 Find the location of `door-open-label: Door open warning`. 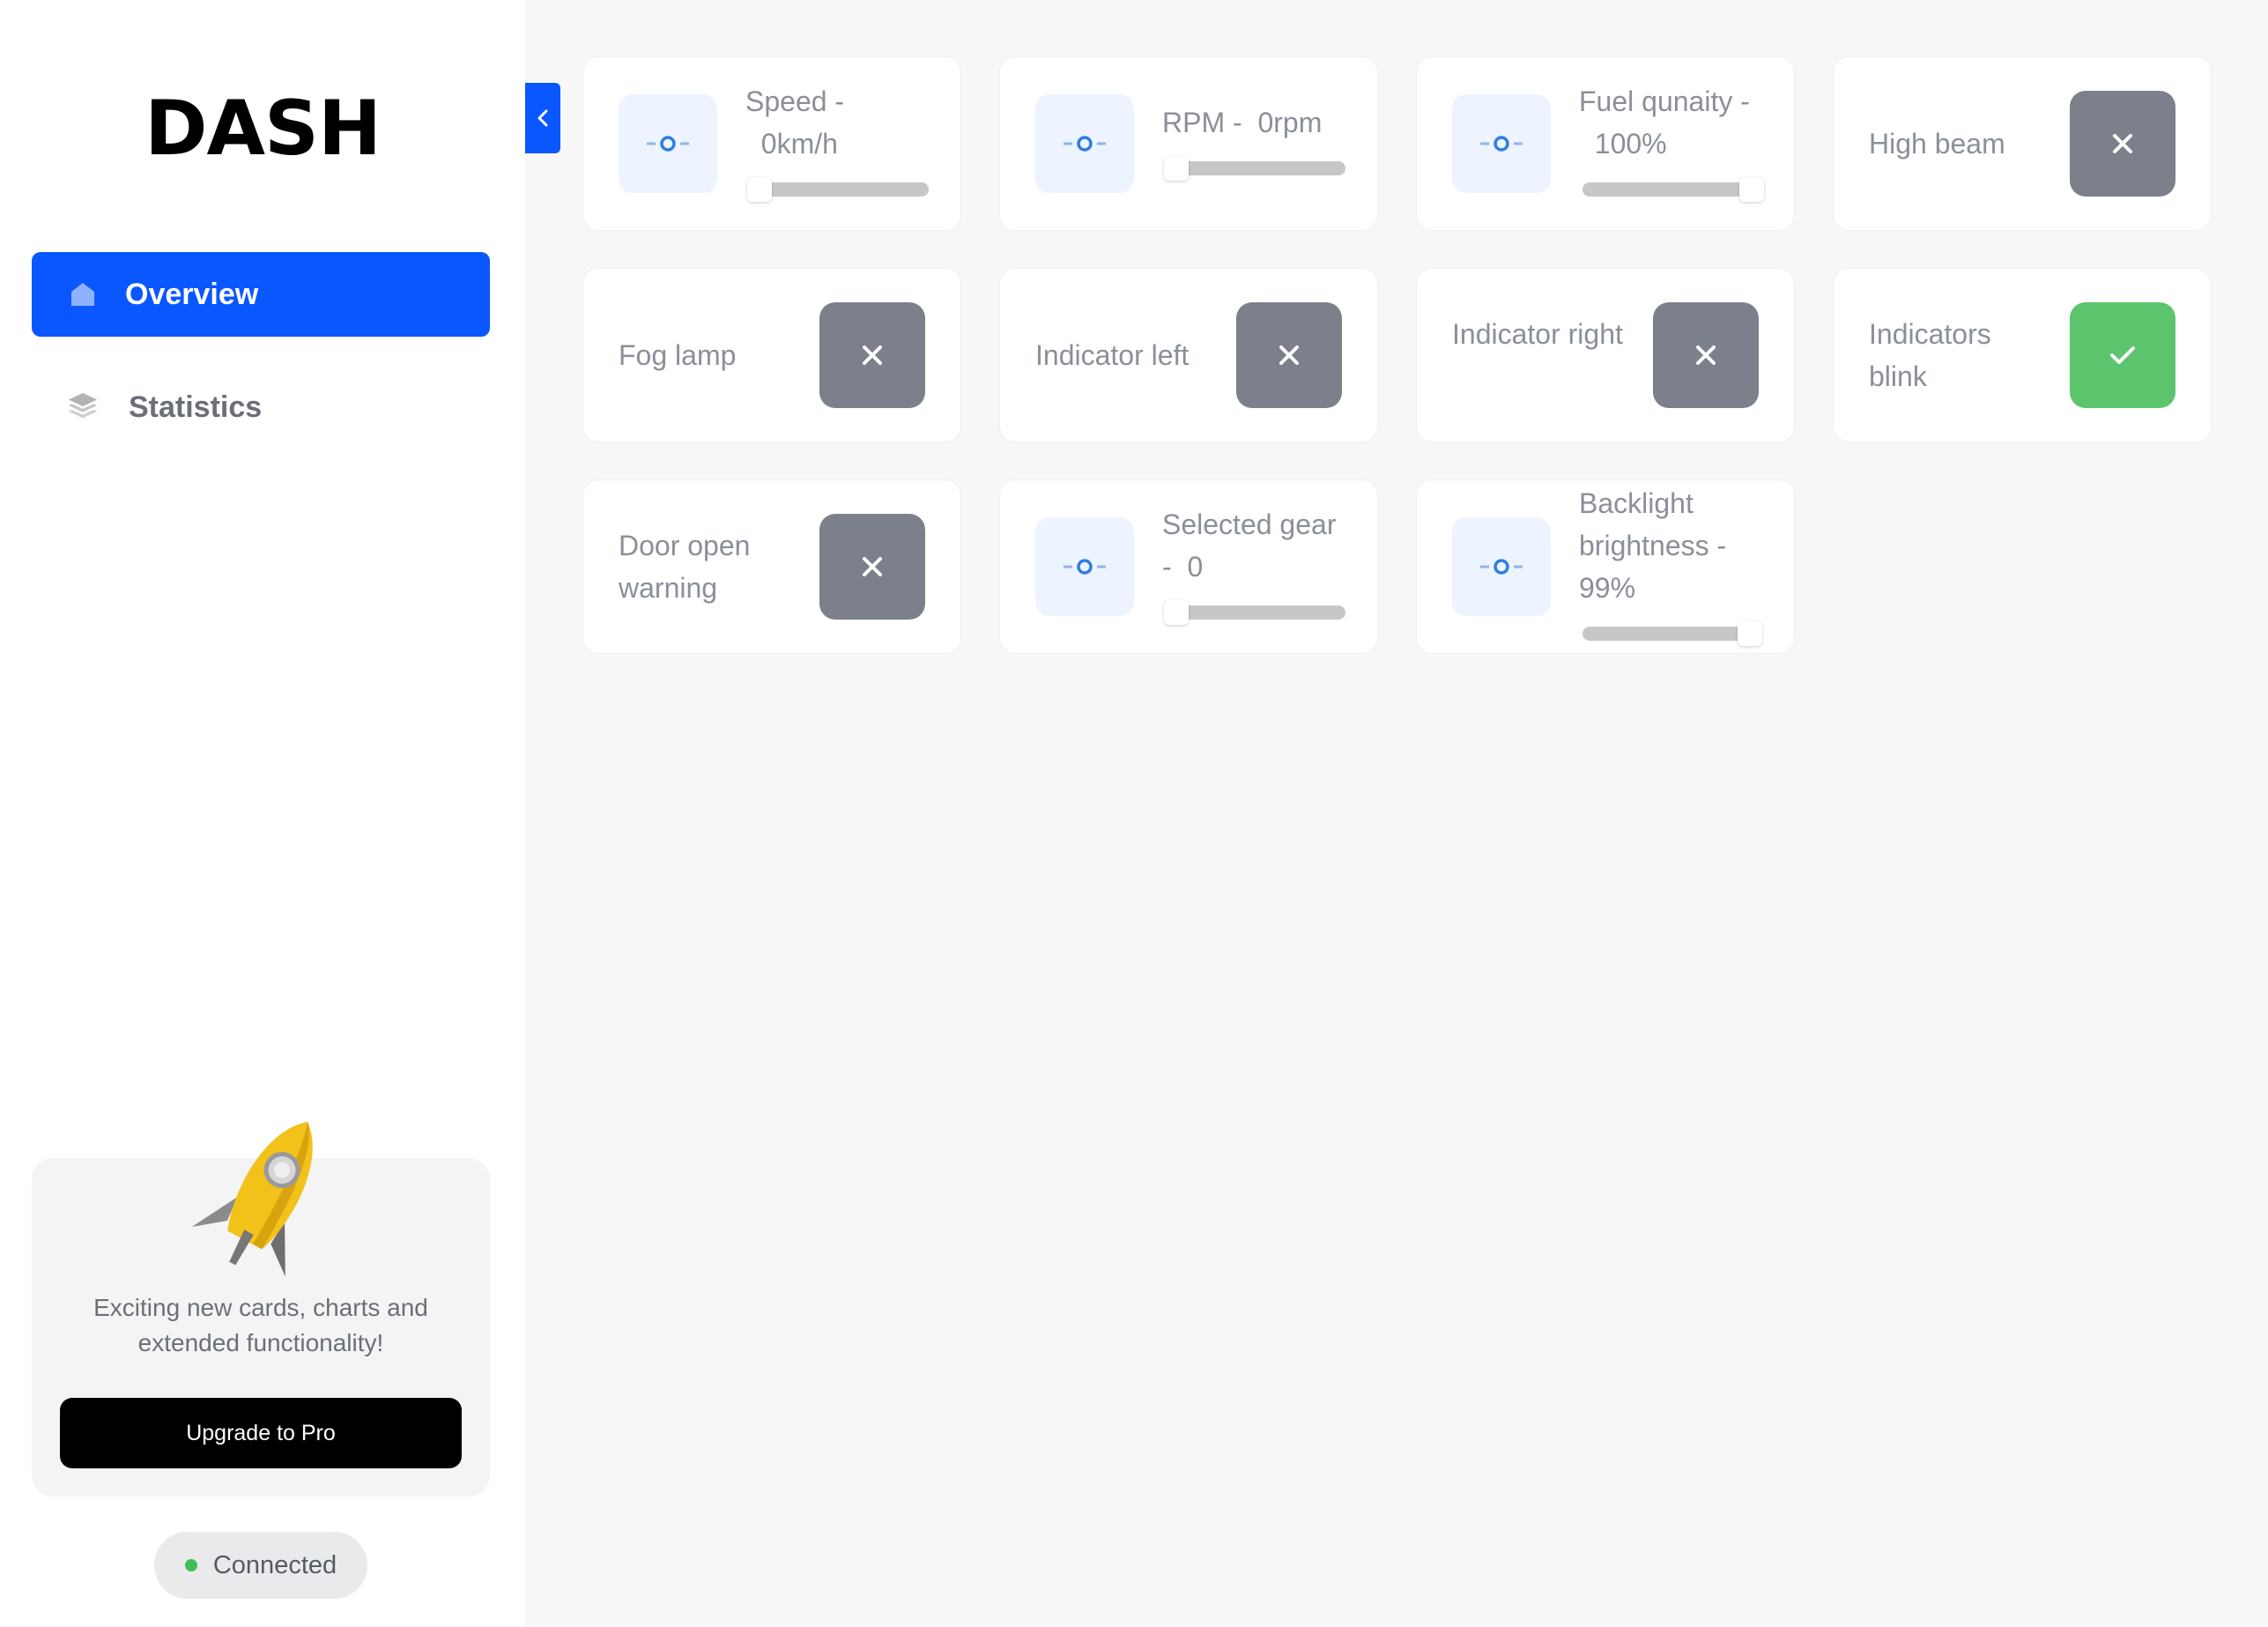

door-open-label: Door open warning is located at coordinates (685, 567).